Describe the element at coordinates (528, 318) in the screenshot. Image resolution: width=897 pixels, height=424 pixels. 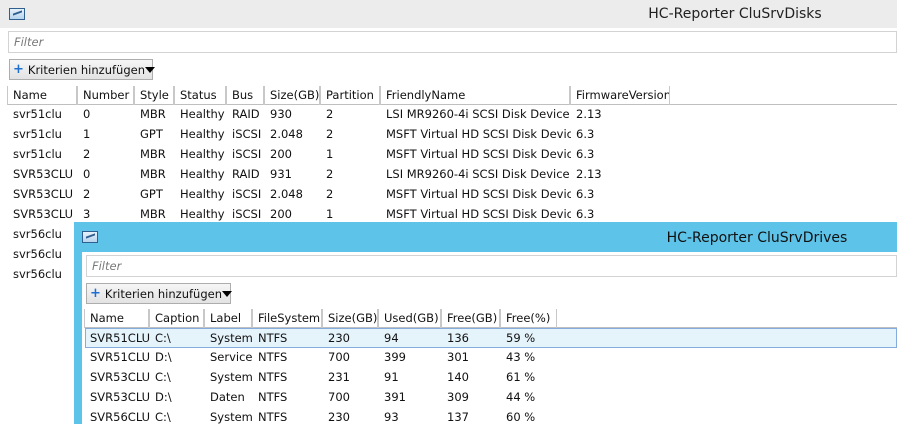
I see `column-header-free: Free(%)` at that location.